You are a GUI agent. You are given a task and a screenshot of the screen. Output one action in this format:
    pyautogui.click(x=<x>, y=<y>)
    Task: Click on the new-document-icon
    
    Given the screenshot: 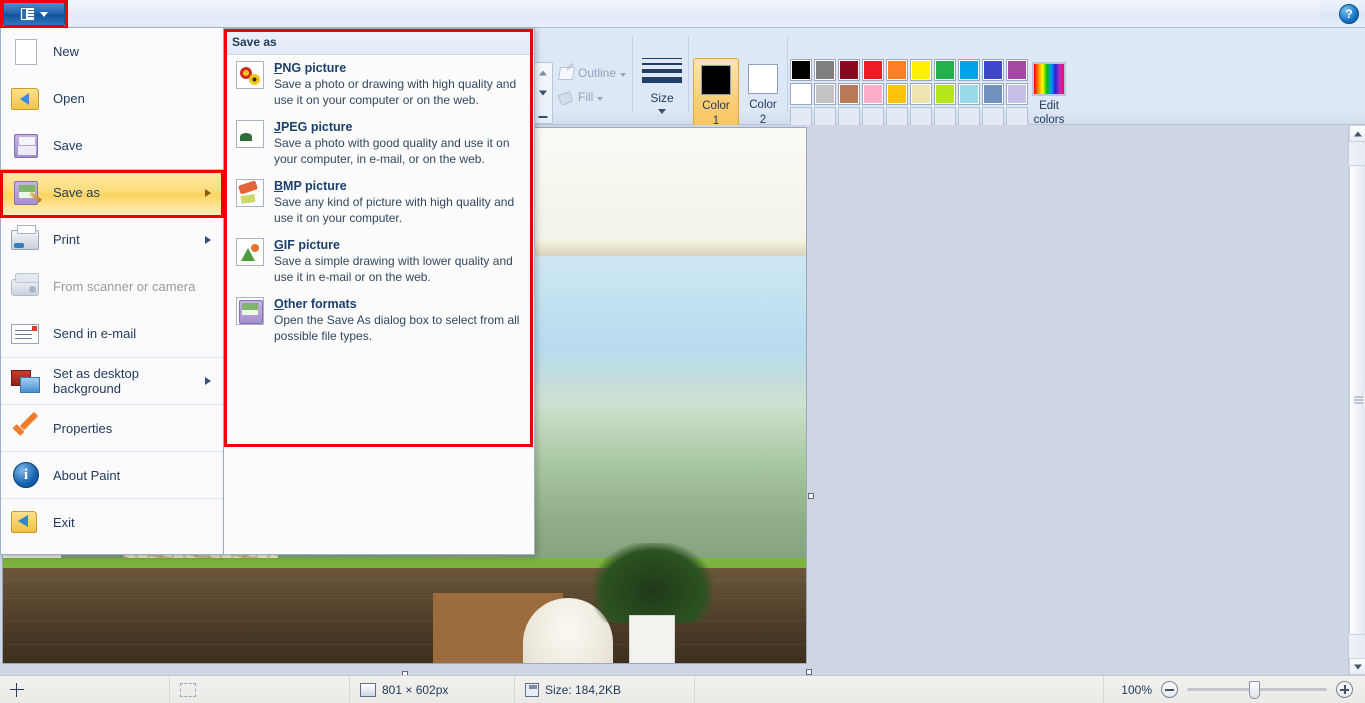 What is the action you would take?
    pyautogui.click(x=26, y=52)
    